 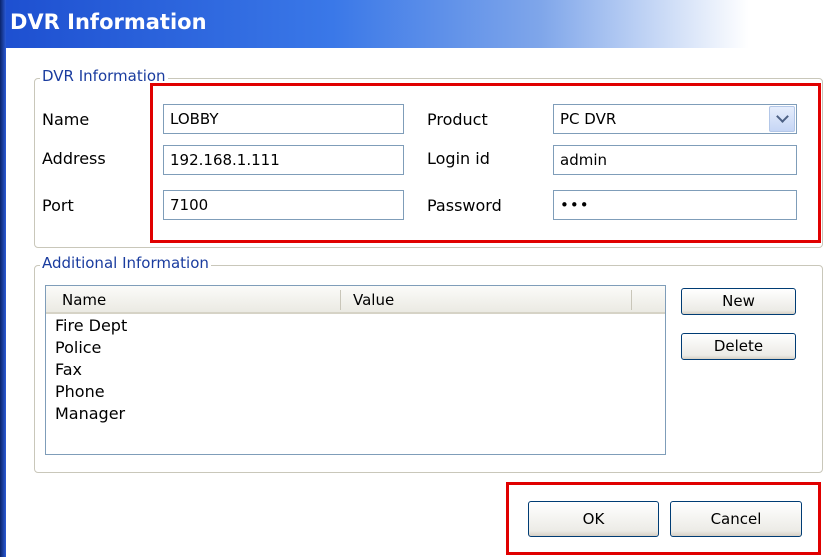 What do you see at coordinates (68, 370) in the screenshot?
I see `list-item: Fax` at bounding box center [68, 370].